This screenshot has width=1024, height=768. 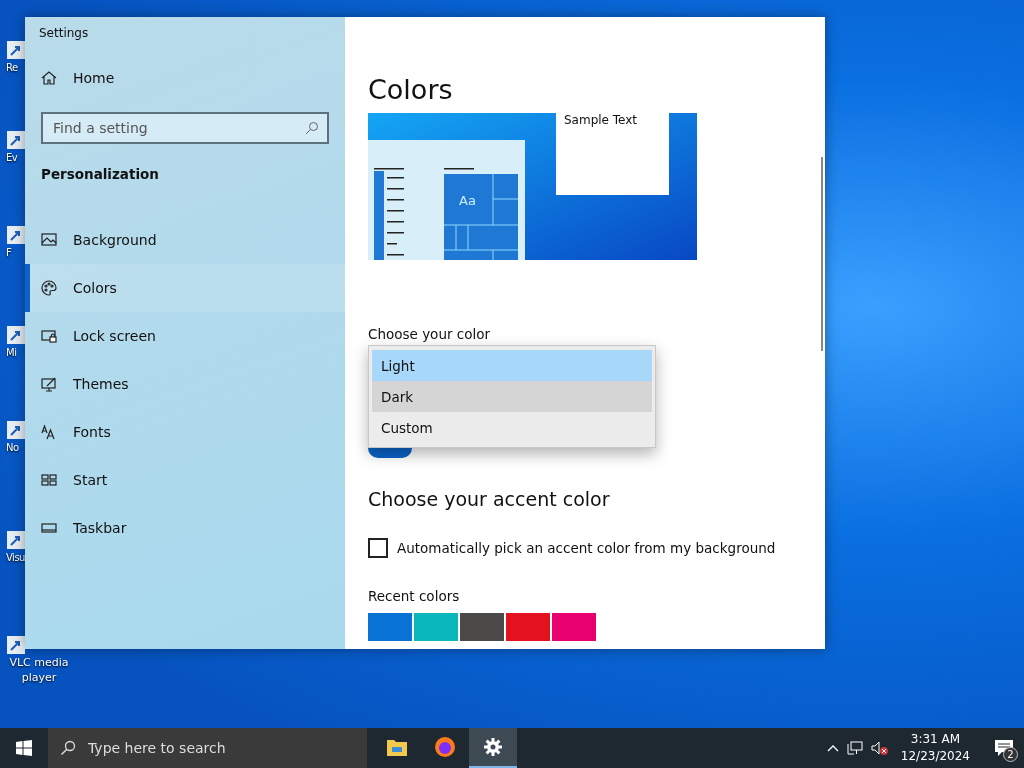 I want to click on windows-logo-icon, so click(x=24, y=748).